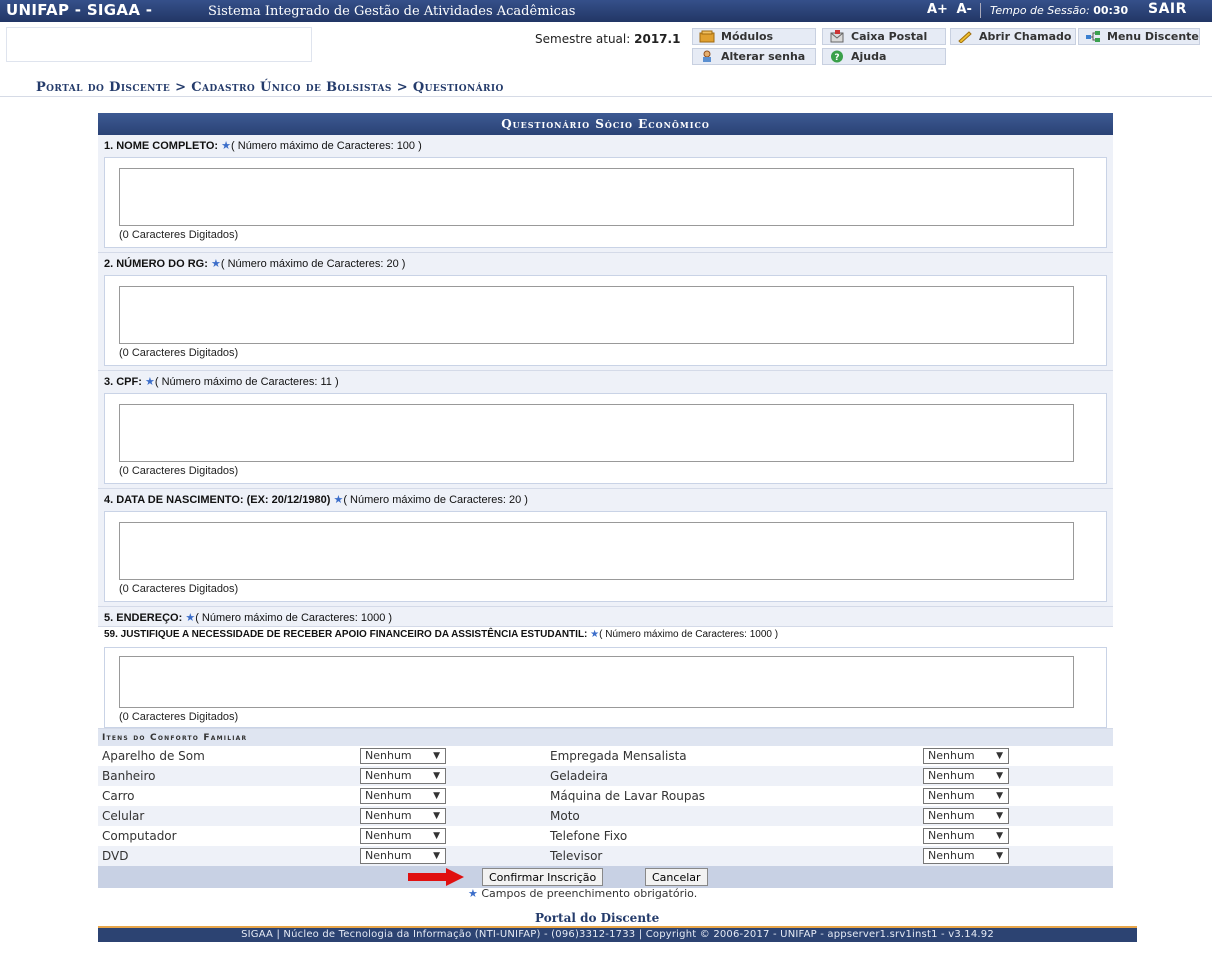 The height and width of the screenshot is (968, 1212). I want to click on modules-box-icon, so click(707, 36).